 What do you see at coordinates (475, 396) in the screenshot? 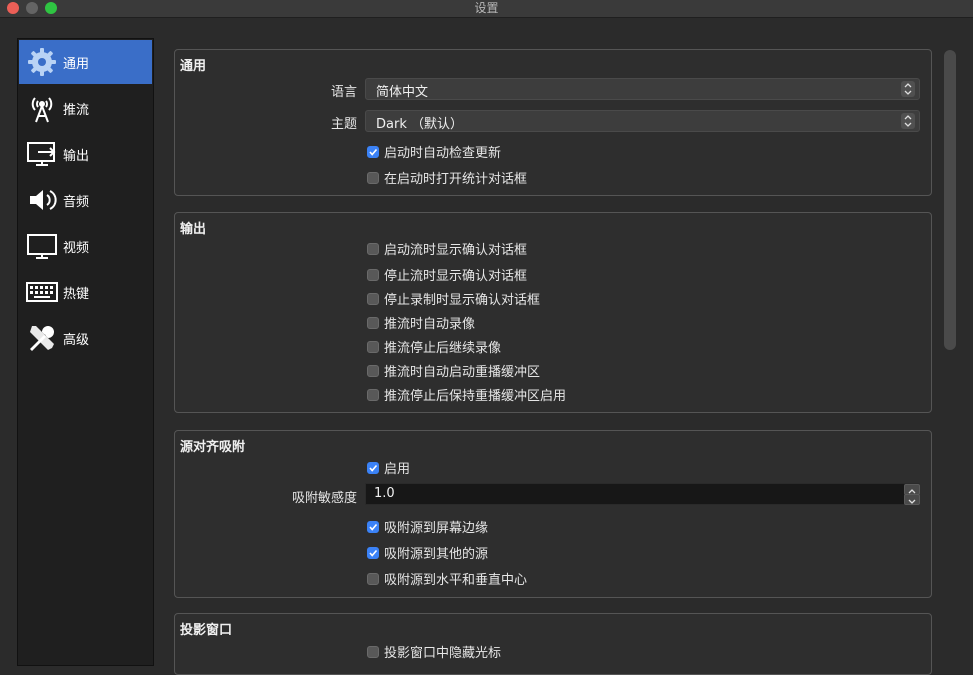
I see `checkbox-label: 推流停止后保持重播缓冲区启用` at bounding box center [475, 396].